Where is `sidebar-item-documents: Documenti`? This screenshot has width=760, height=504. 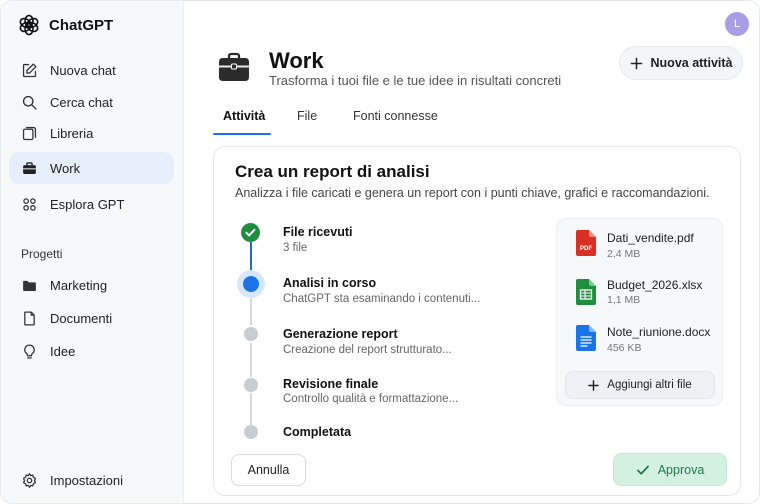 sidebar-item-documents: Documenti is located at coordinates (91, 318).